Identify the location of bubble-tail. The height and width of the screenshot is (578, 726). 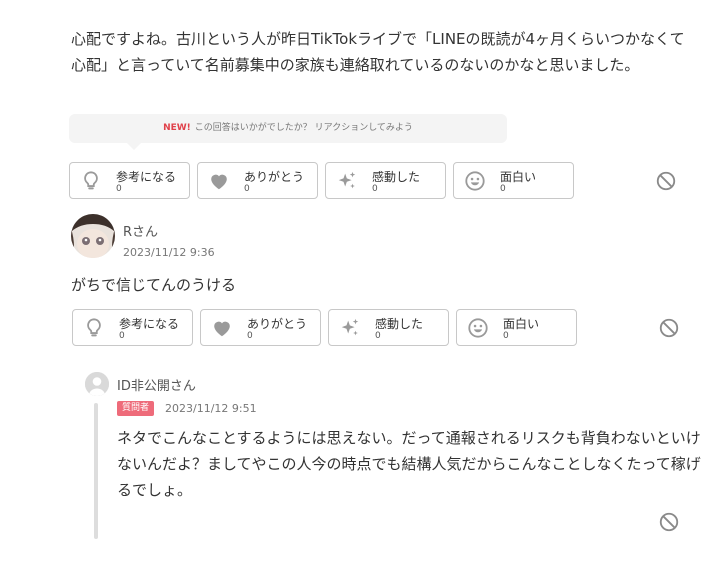
(134, 146).